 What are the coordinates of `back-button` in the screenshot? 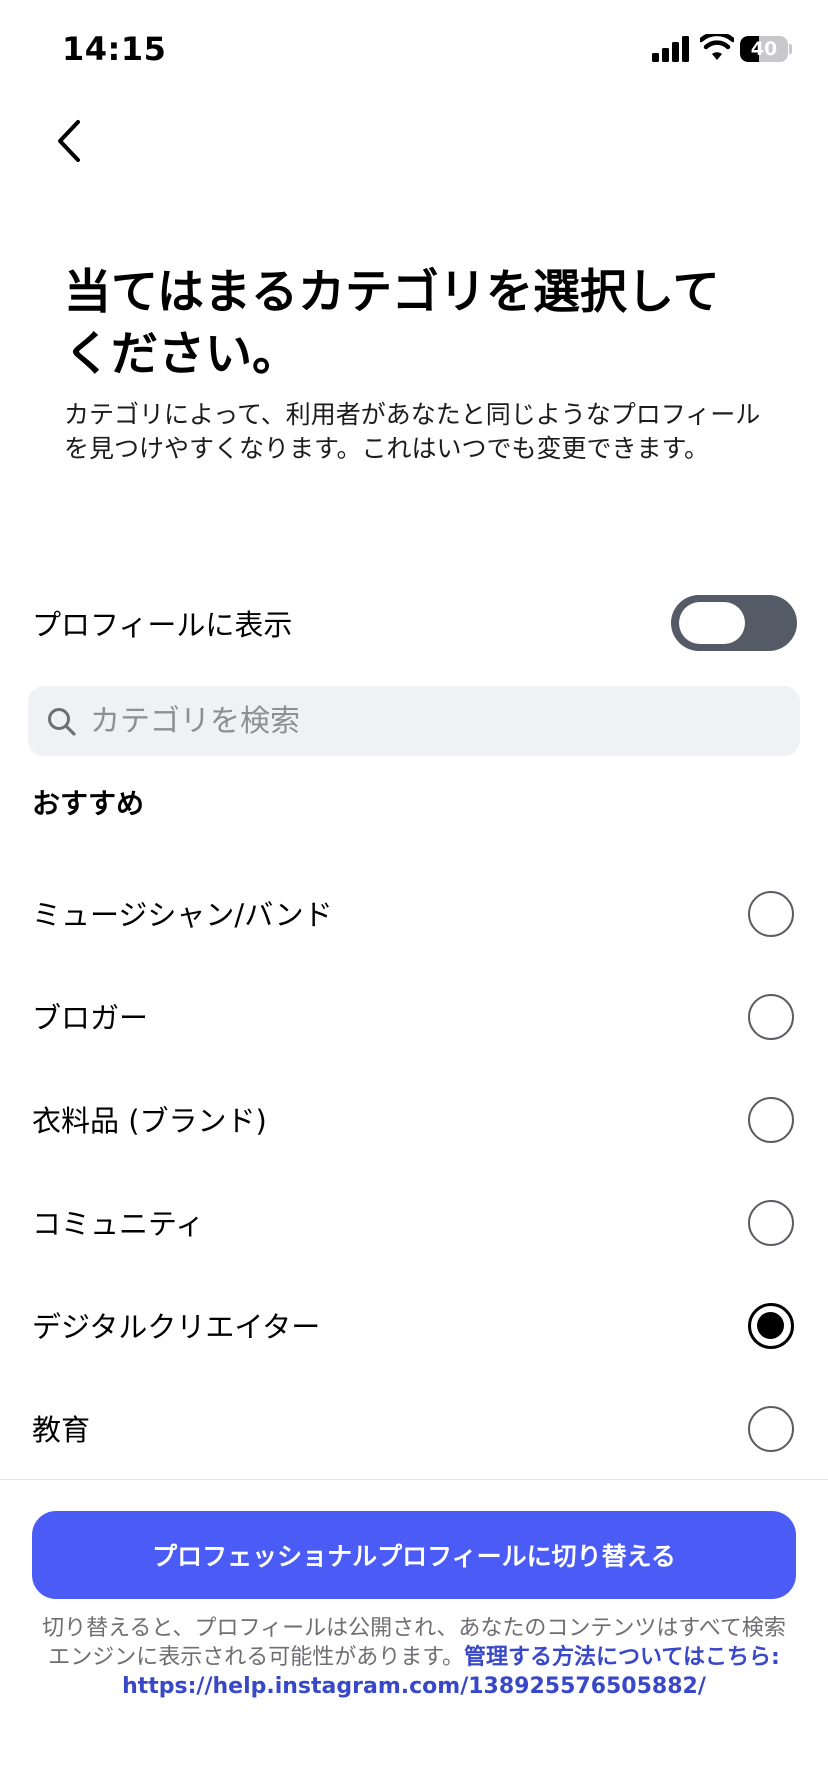 It's located at (69, 141).